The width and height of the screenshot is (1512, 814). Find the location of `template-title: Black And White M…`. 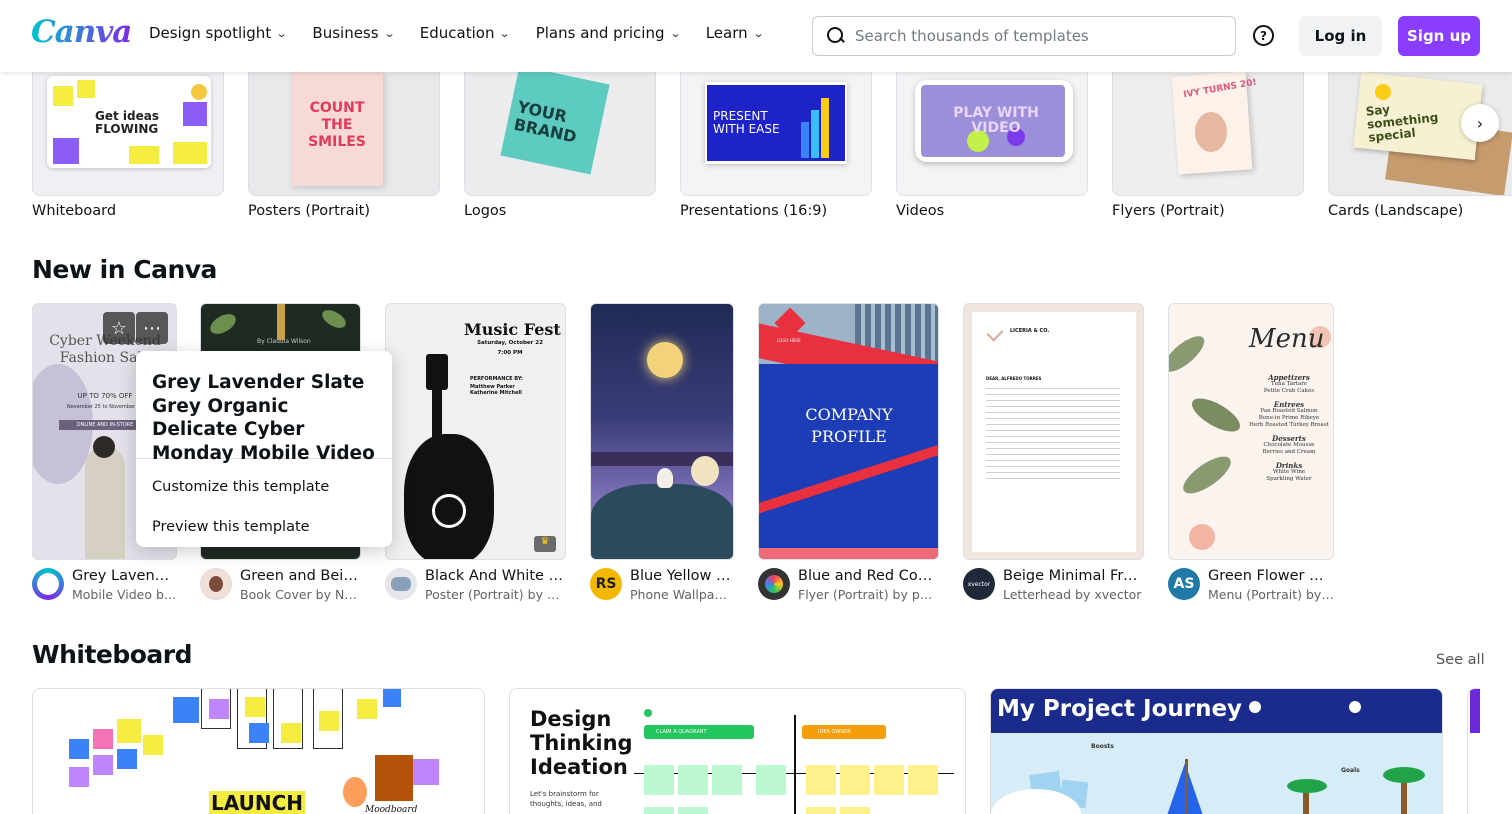

template-title: Black And White M… is located at coordinates (495, 576).